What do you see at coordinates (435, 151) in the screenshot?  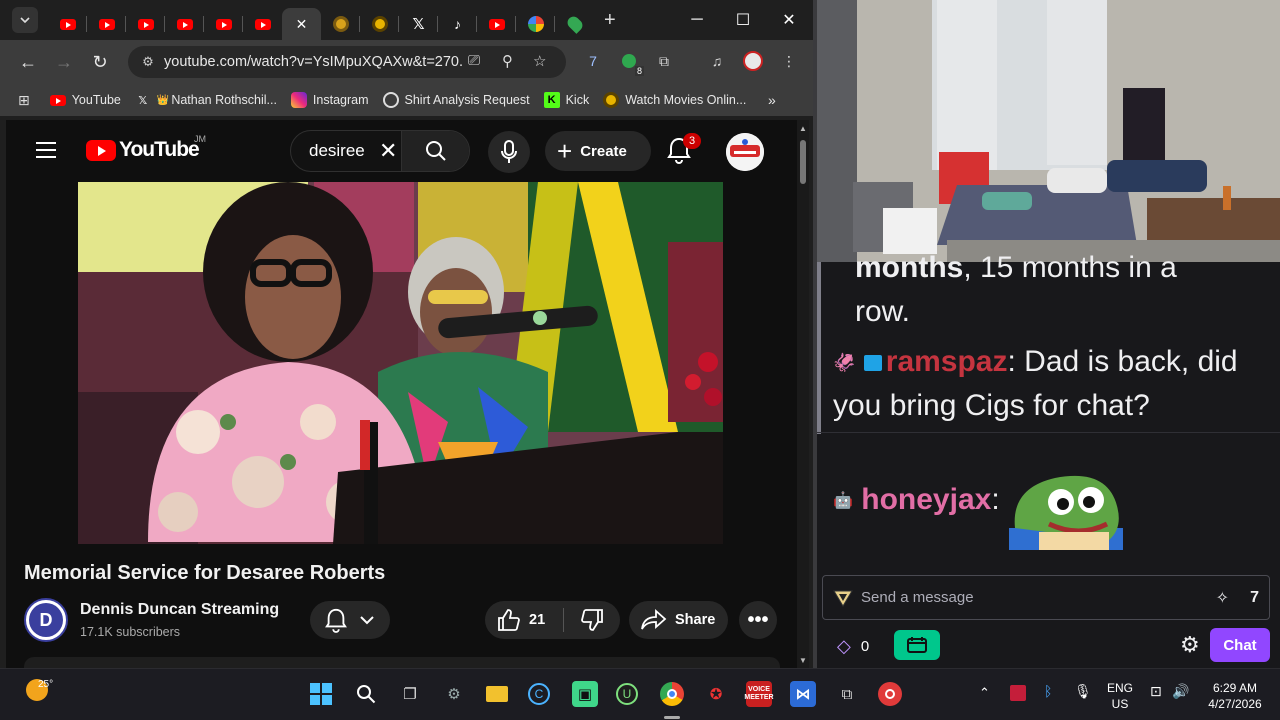 I see `search-button` at bounding box center [435, 151].